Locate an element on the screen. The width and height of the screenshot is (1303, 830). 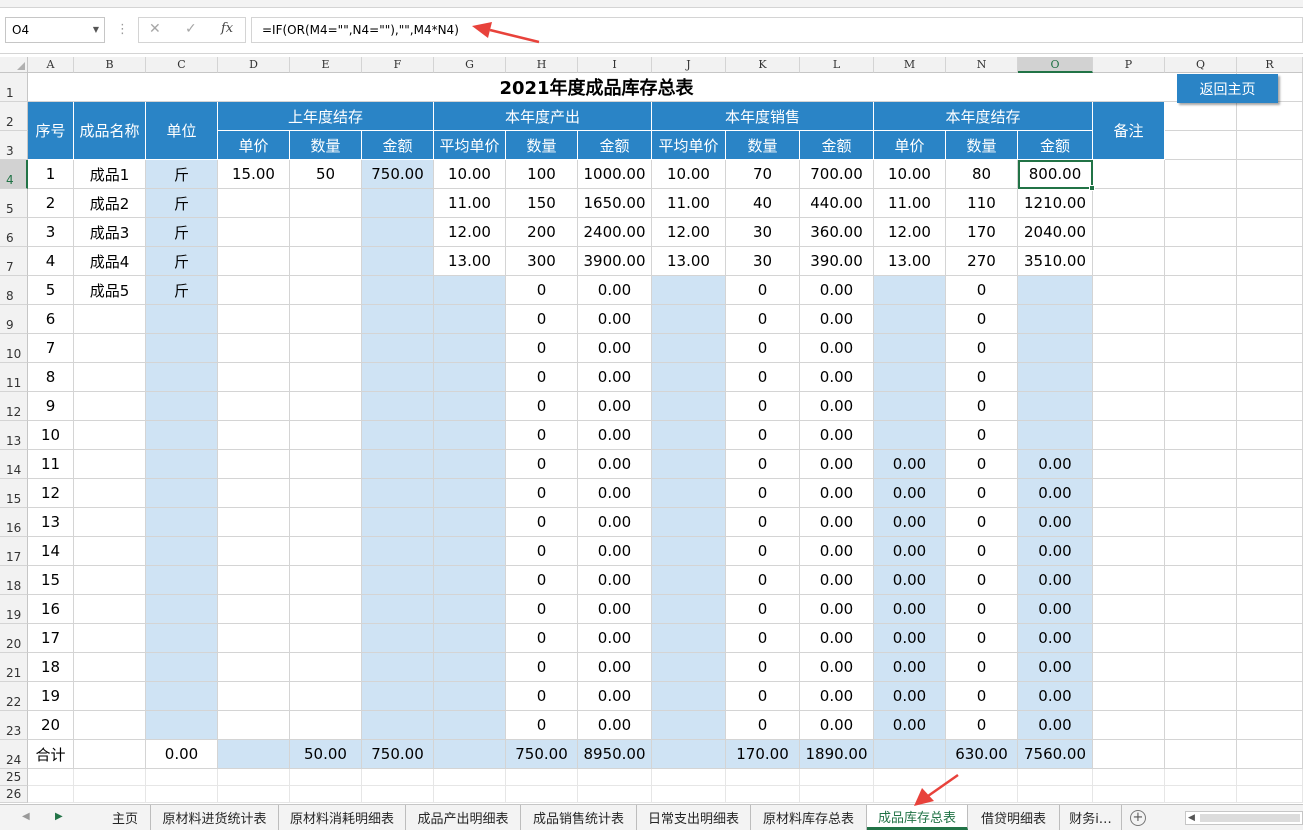
column-header-q: Q is located at coordinates (1201, 65).